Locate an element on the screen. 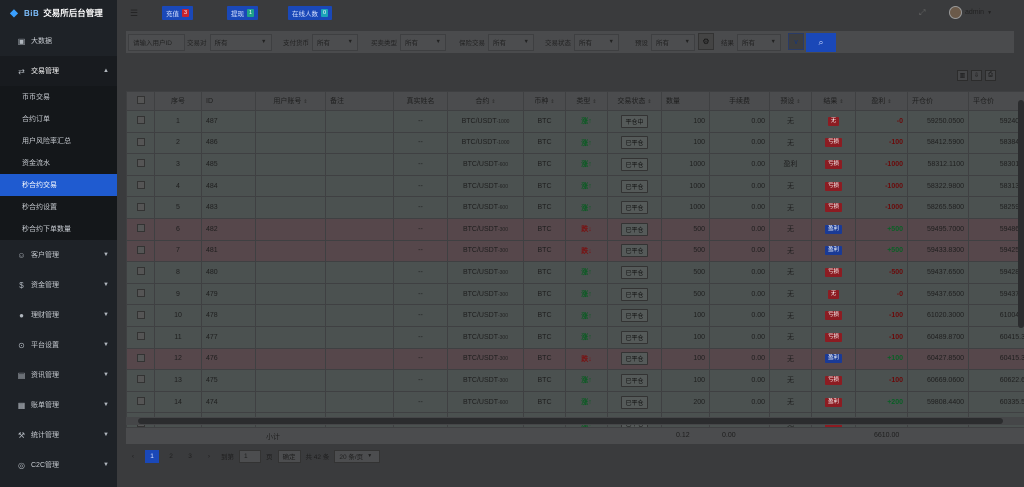  sidebar-item-c2c: ◎ C2C管理 ▼ is located at coordinates (58, 465).